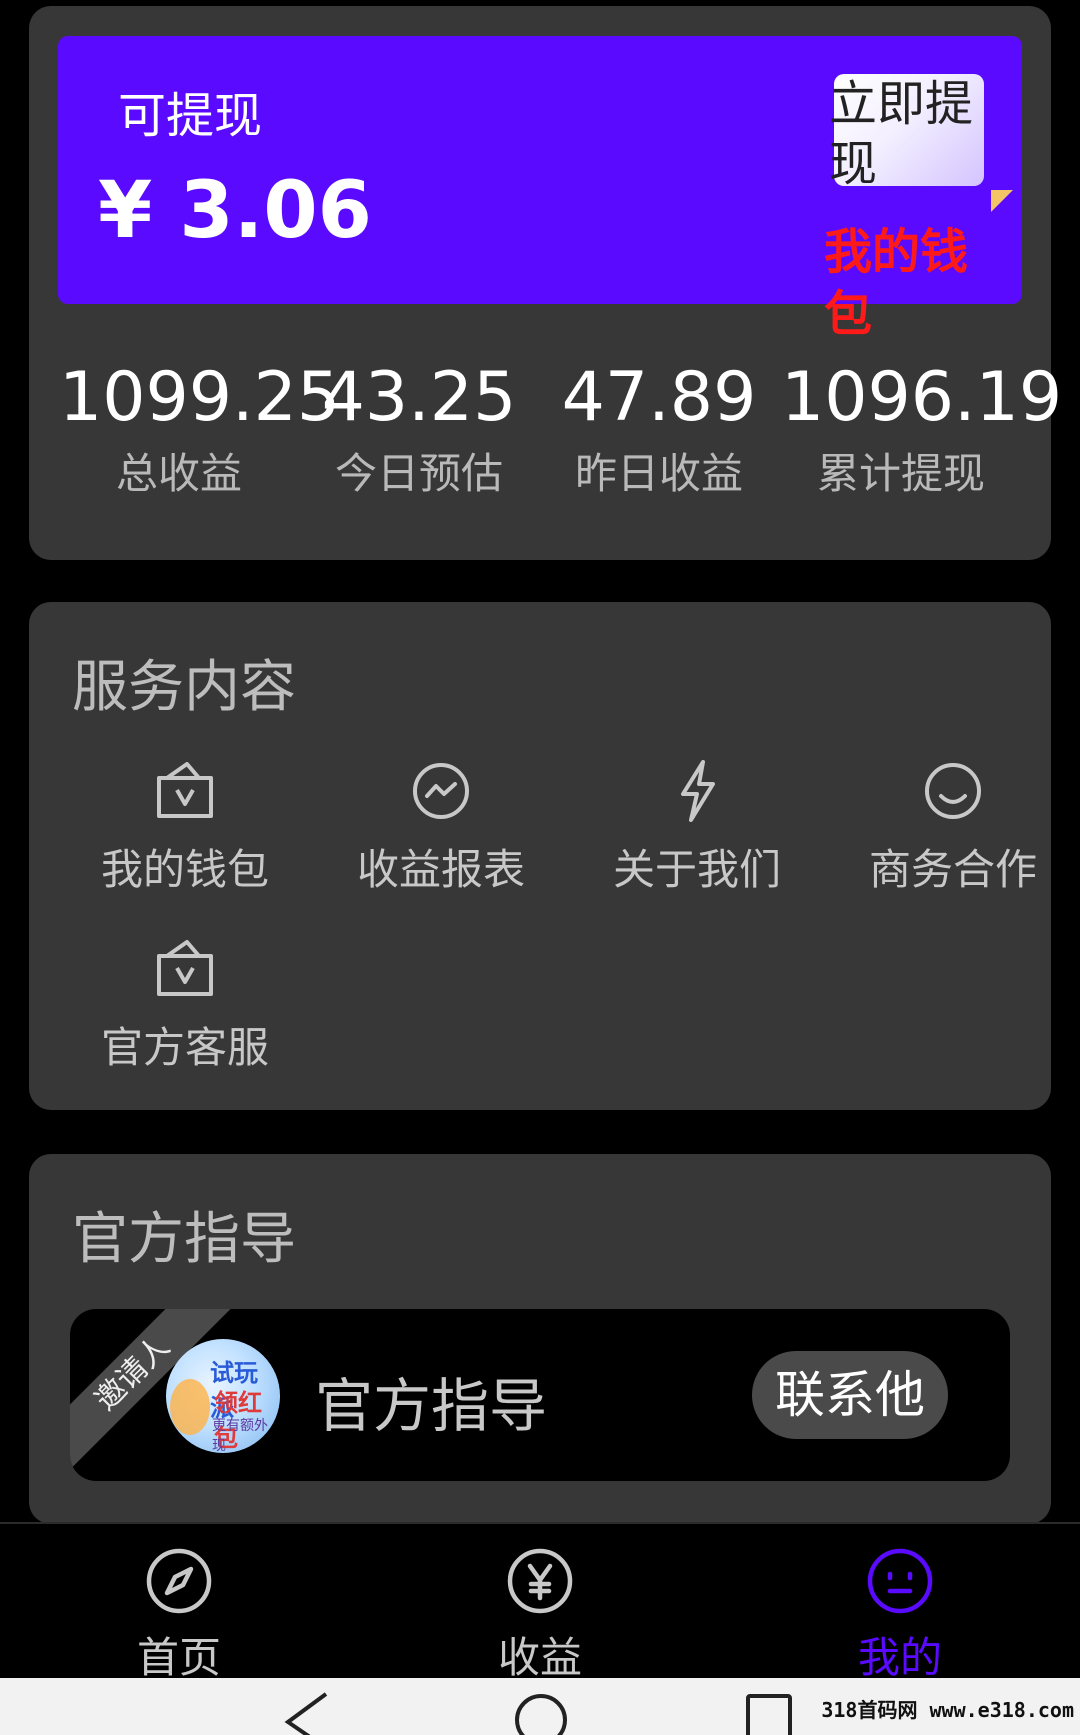 This screenshot has width=1080, height=1735. What do you see at coordinates (179, 1581) in the screenshot?
I see `compass-icon` at bounding box center [179, 1581].